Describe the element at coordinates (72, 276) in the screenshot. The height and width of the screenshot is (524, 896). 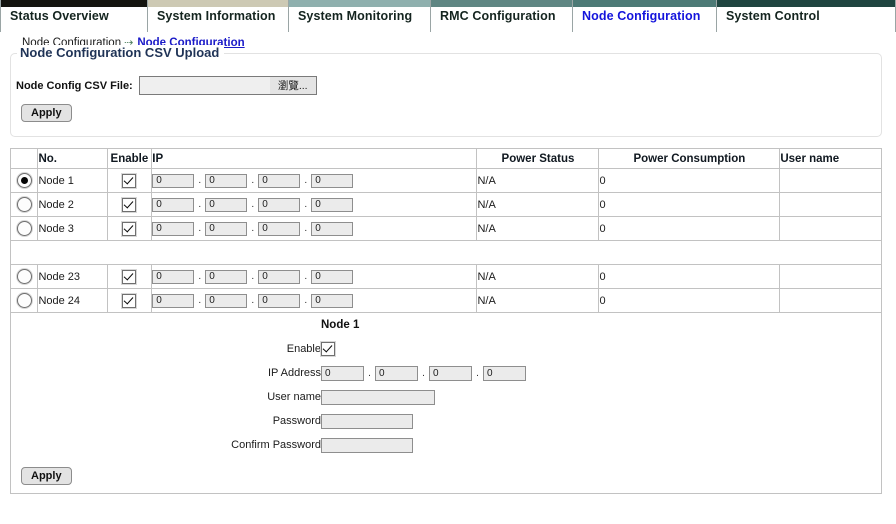
I see `row-node-name: Node 23` at that location.